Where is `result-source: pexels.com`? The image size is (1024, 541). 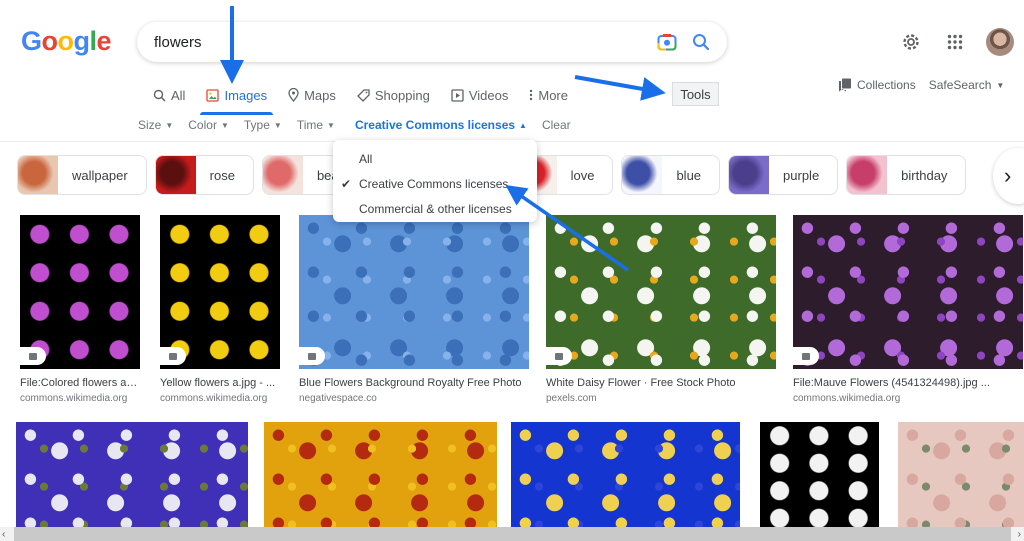 result-source: pexels.com is located at coordinates (661, 398).